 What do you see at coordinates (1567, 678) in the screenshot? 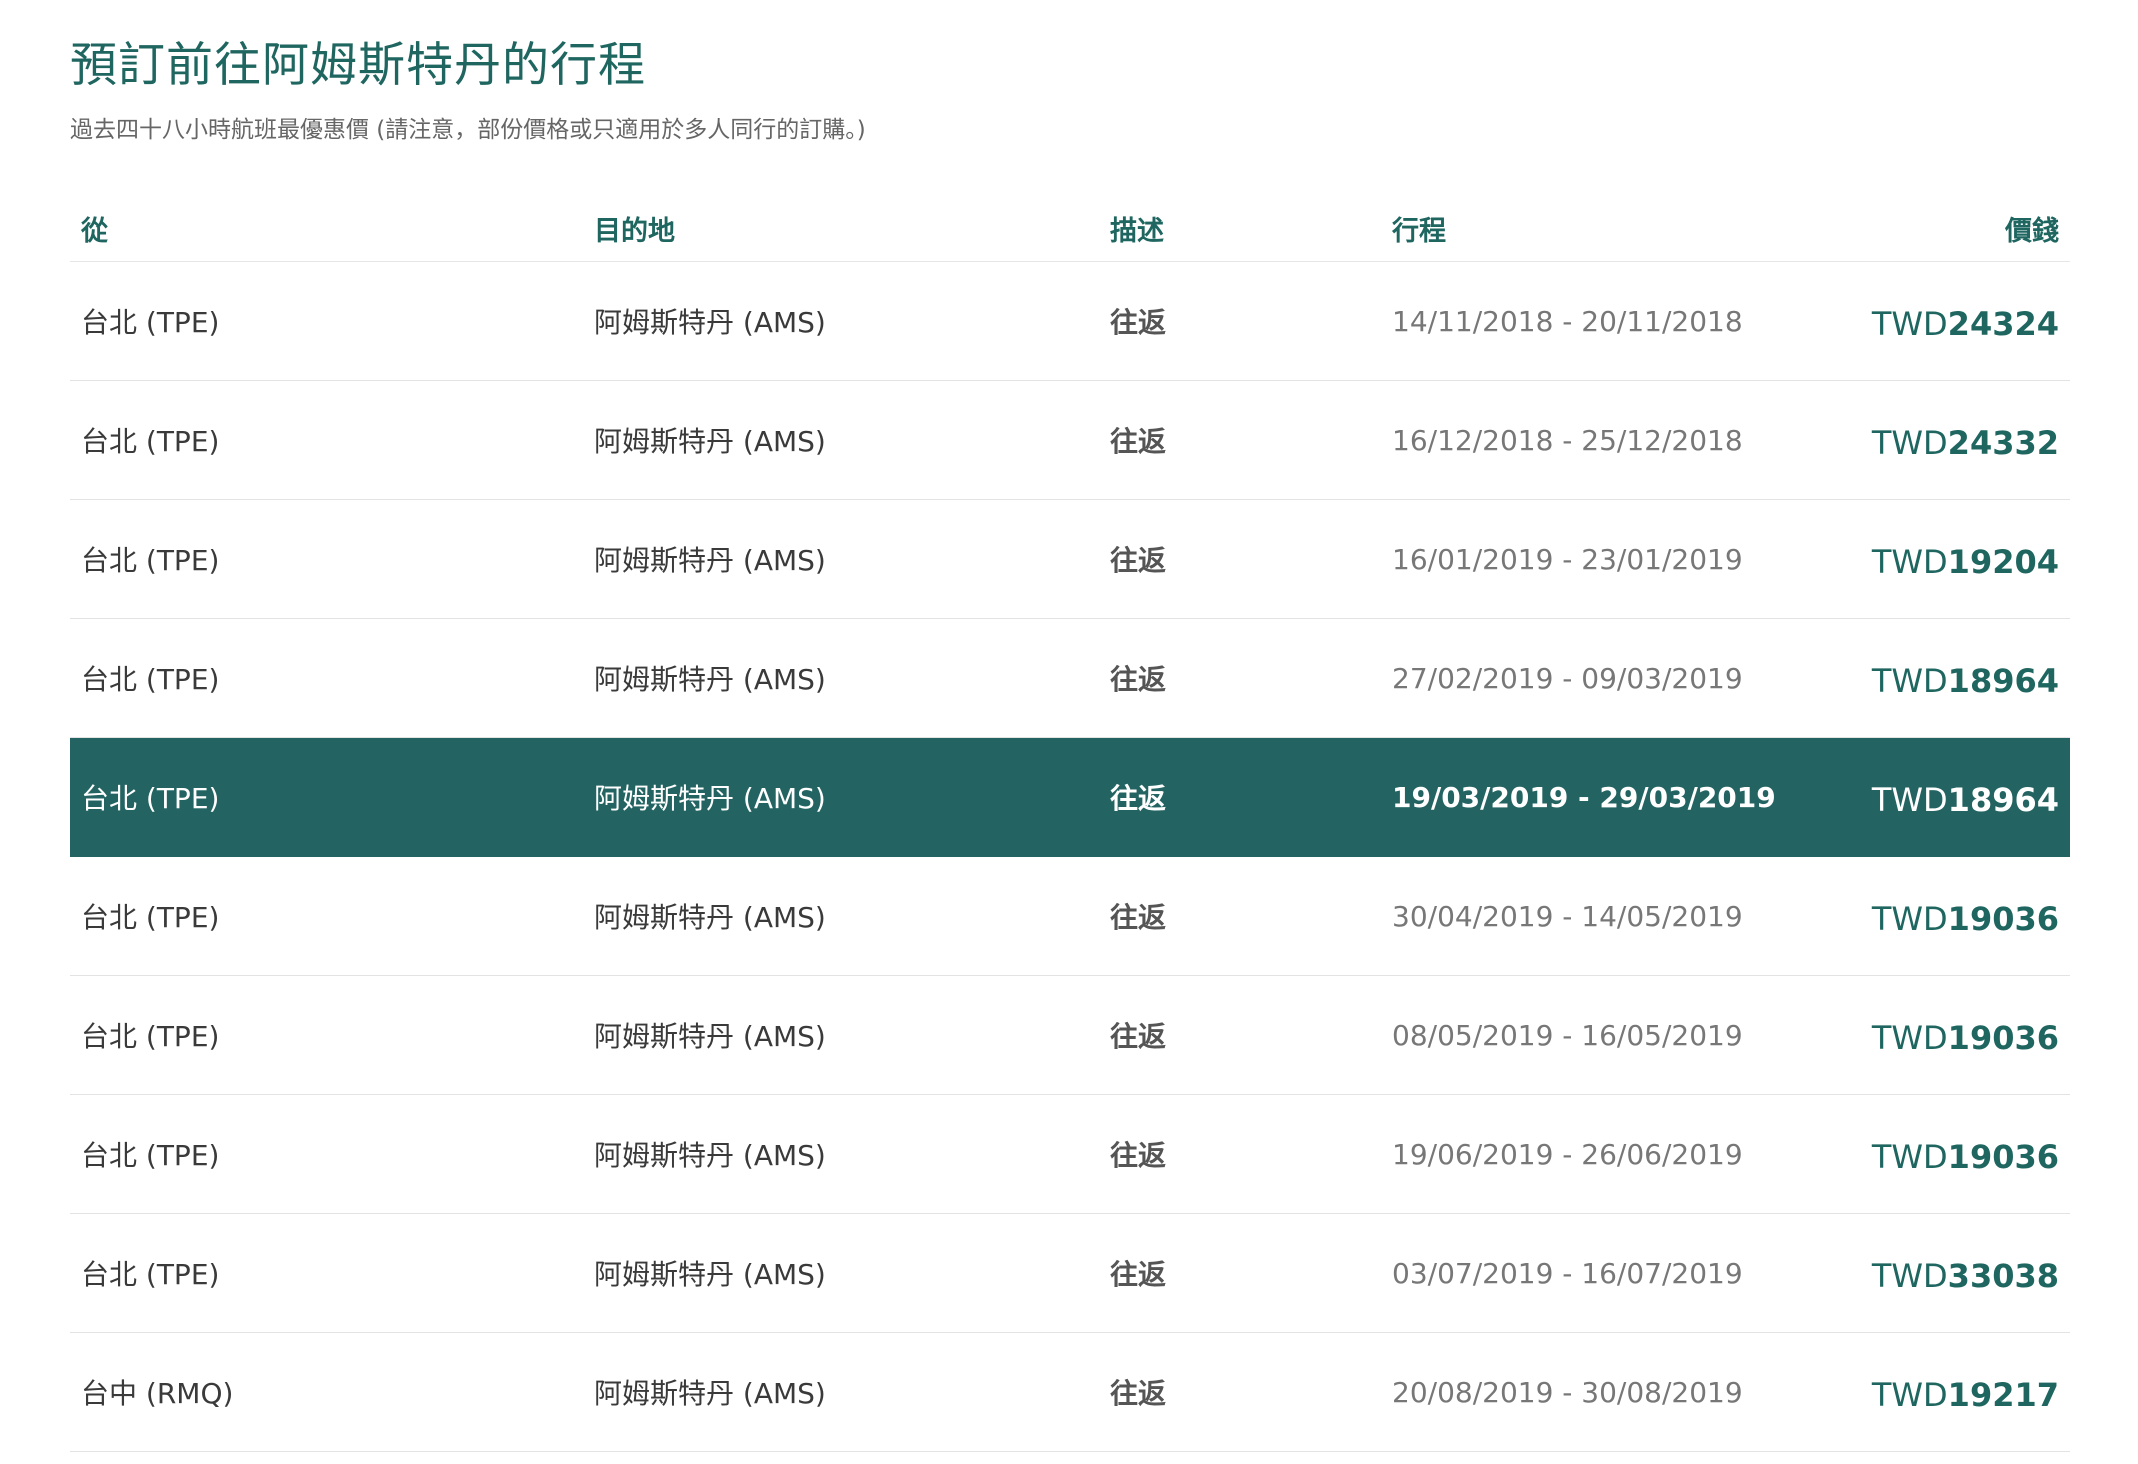
I see `dates-cell: 27/02/2019 - 09/03/2019` at bounding box center [1567, 678].